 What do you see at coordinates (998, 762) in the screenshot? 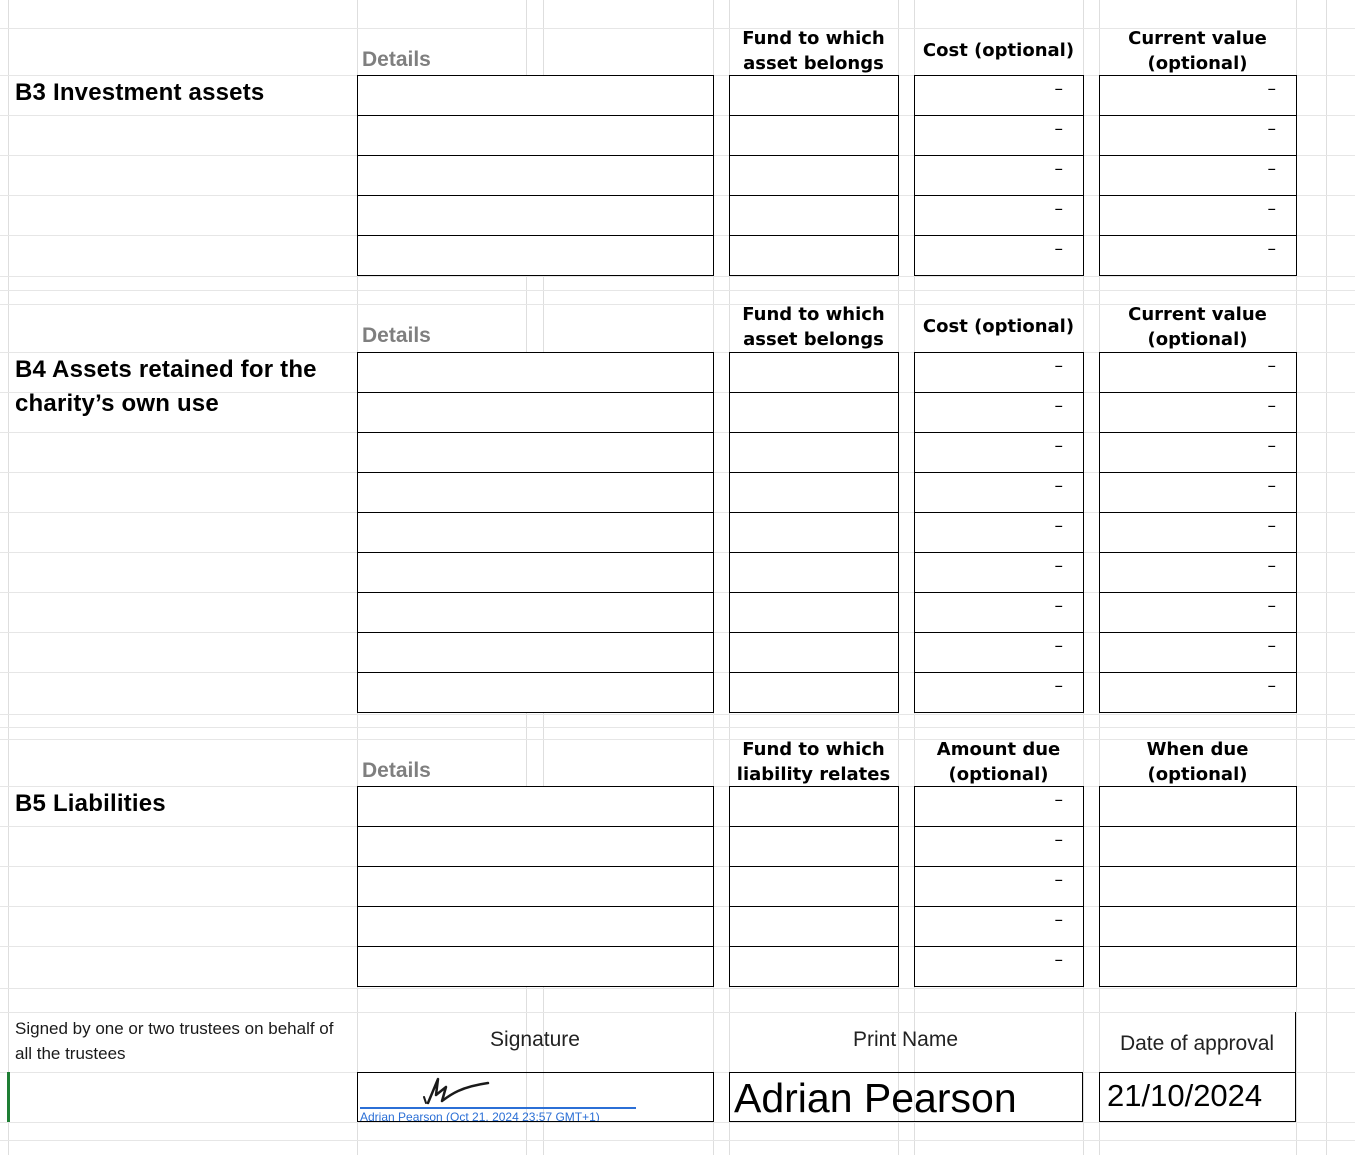
I see `column-header-cost: Amount due (optional)` at bounding box center [998, 762].